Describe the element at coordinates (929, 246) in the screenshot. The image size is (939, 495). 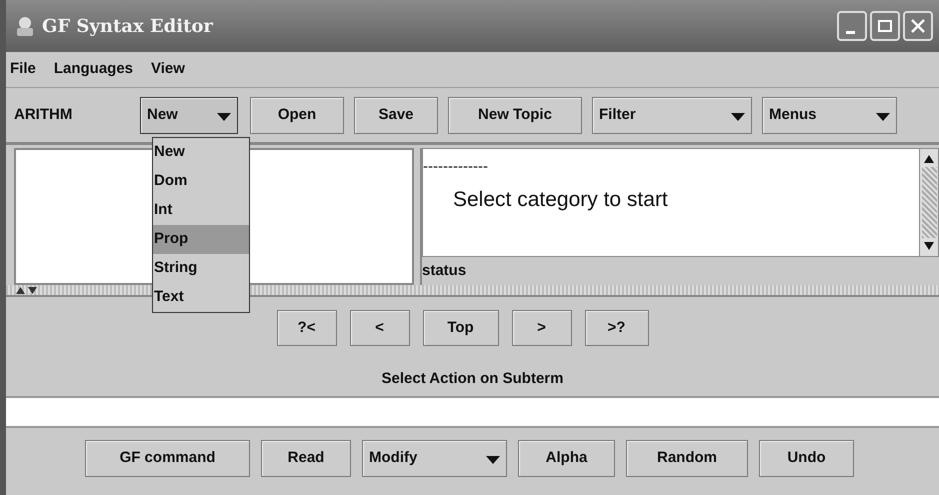
I see `scroll-down-icon` at that location.